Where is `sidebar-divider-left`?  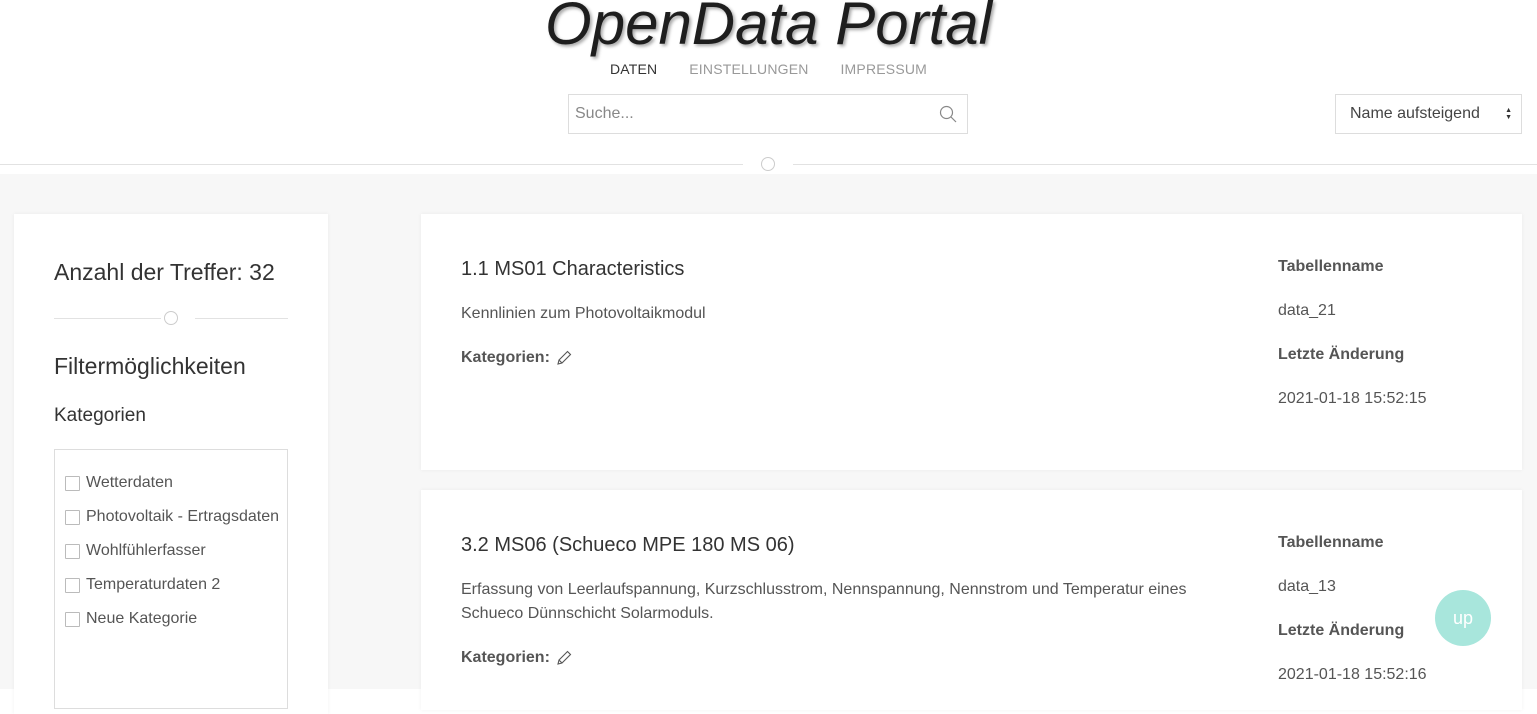
sidebar-divider-left is located at coordinates (107, 318).